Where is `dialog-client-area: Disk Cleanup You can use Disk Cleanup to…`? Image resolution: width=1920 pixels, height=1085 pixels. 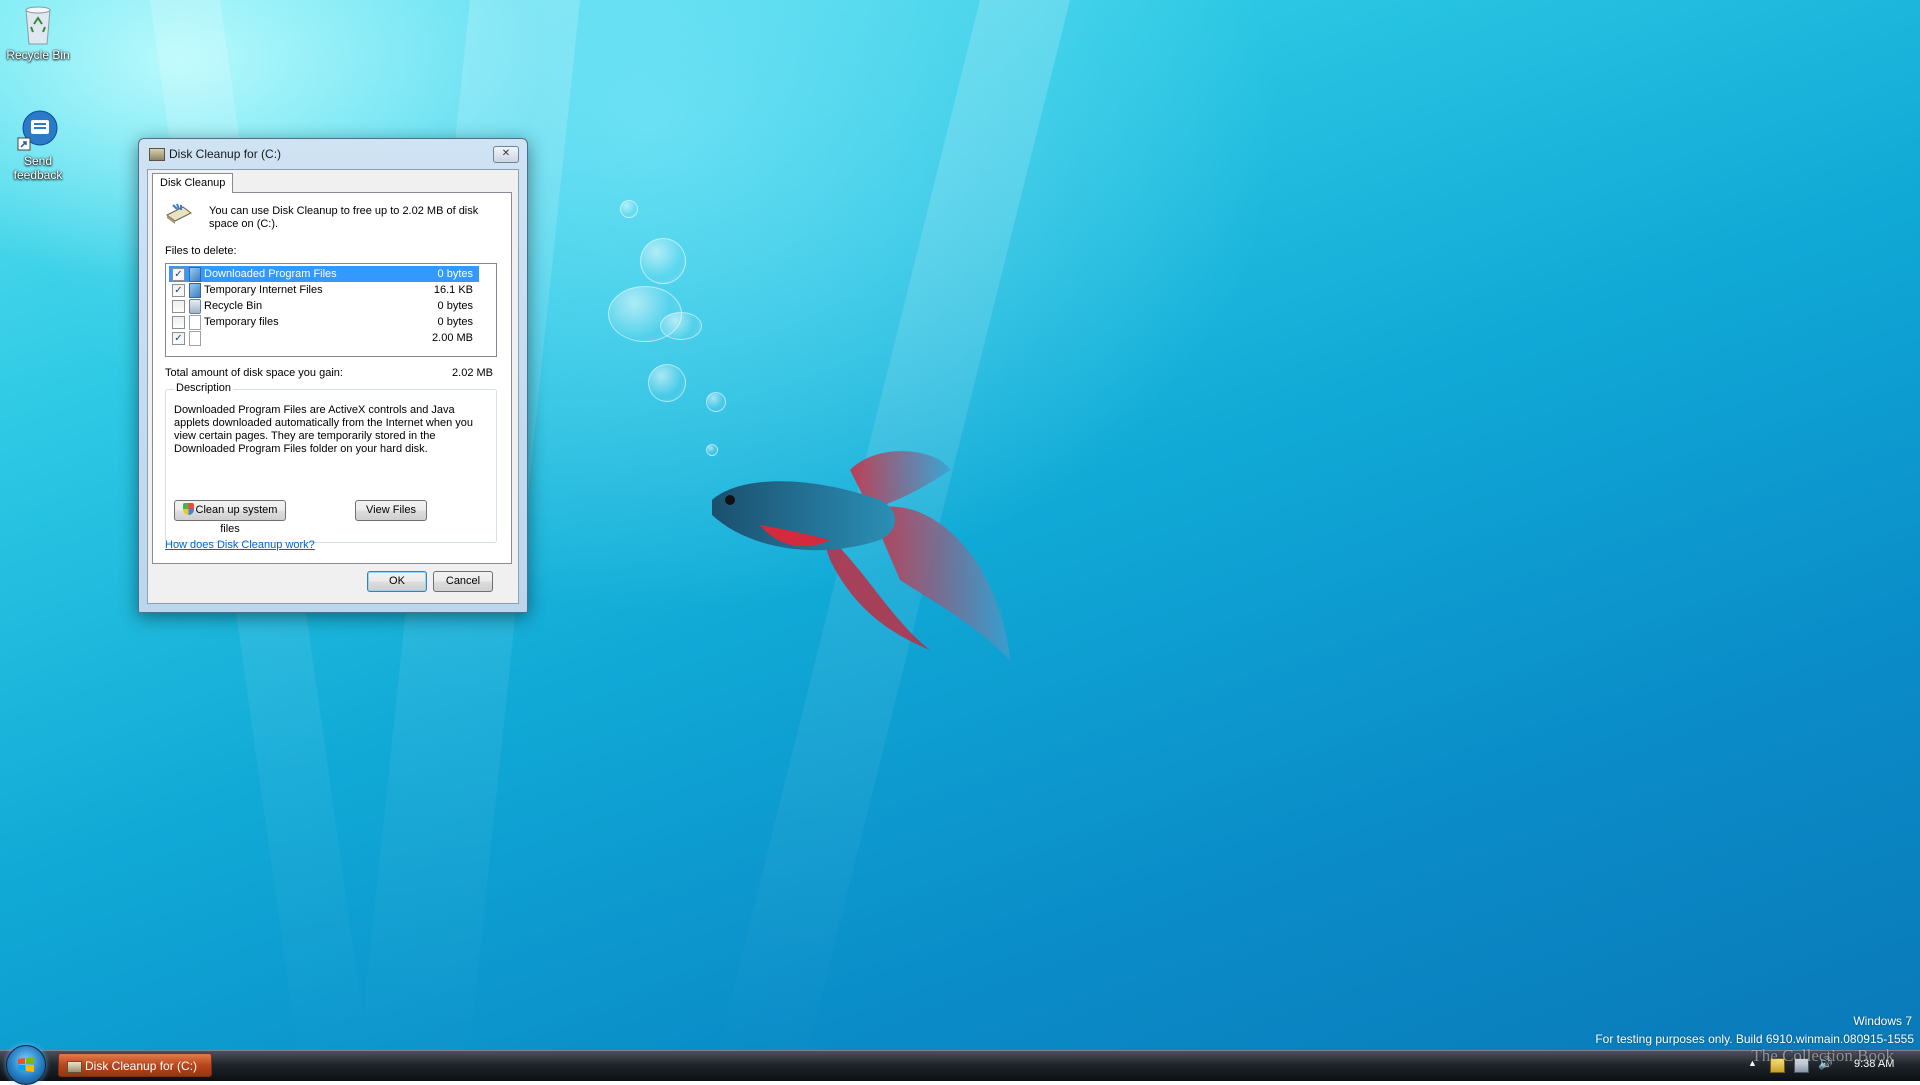 dialog-client-area: Disk Cleanup You can use Disk Cleanup to… is located at coordinates (333, 386).